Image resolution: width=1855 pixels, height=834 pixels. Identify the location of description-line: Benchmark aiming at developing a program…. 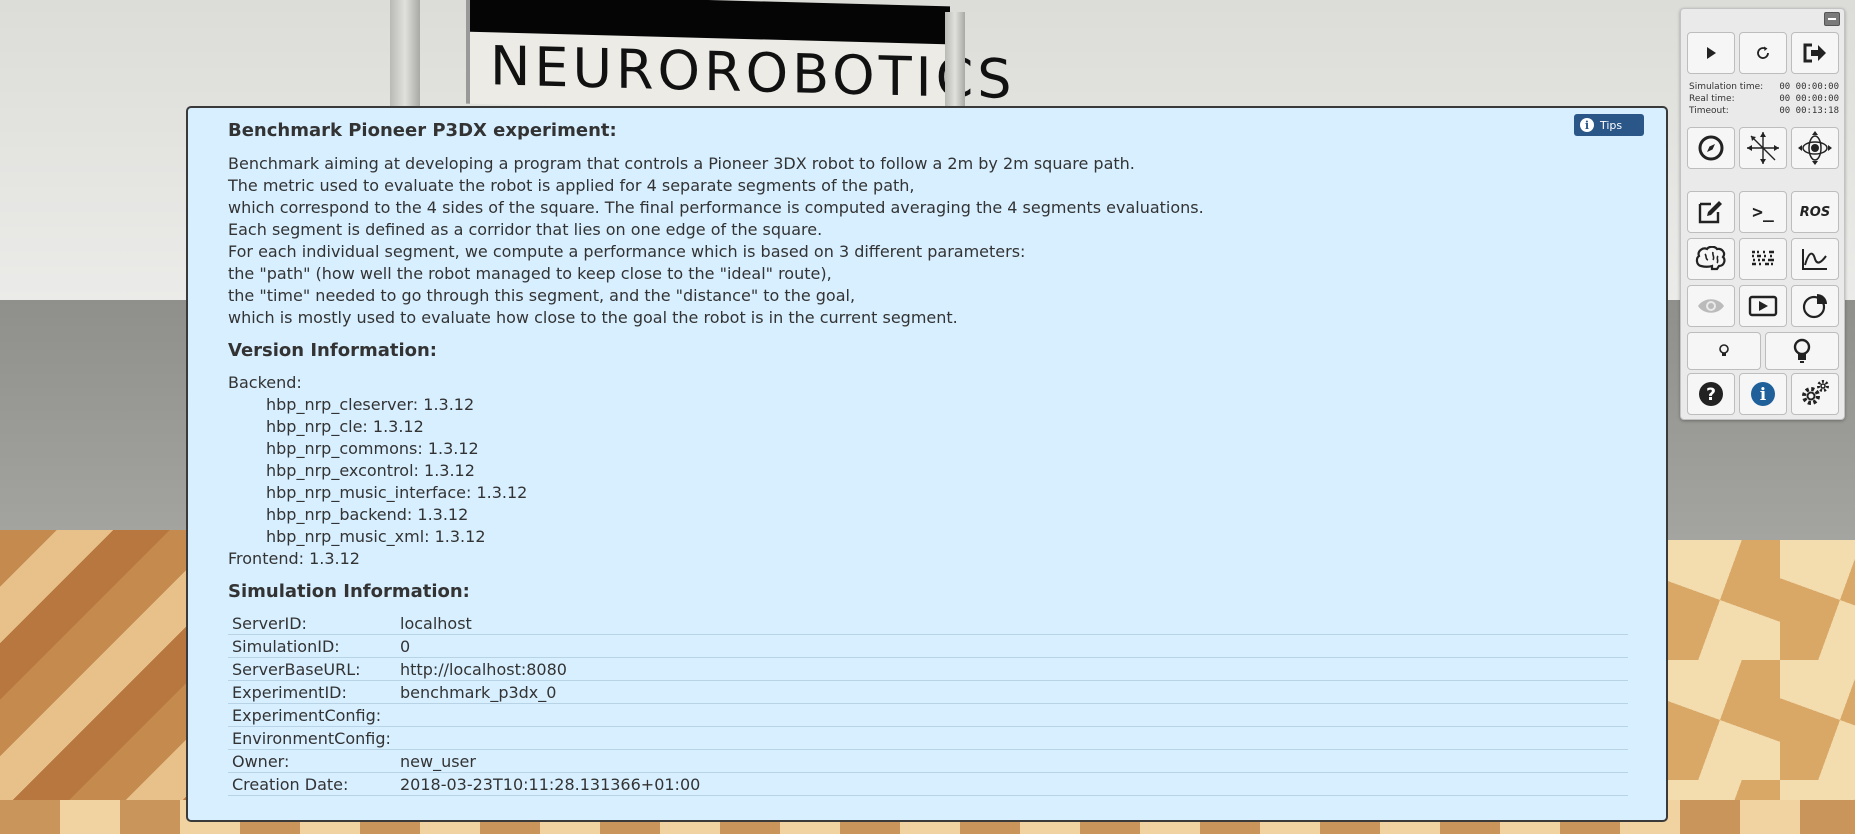
(681, 163).